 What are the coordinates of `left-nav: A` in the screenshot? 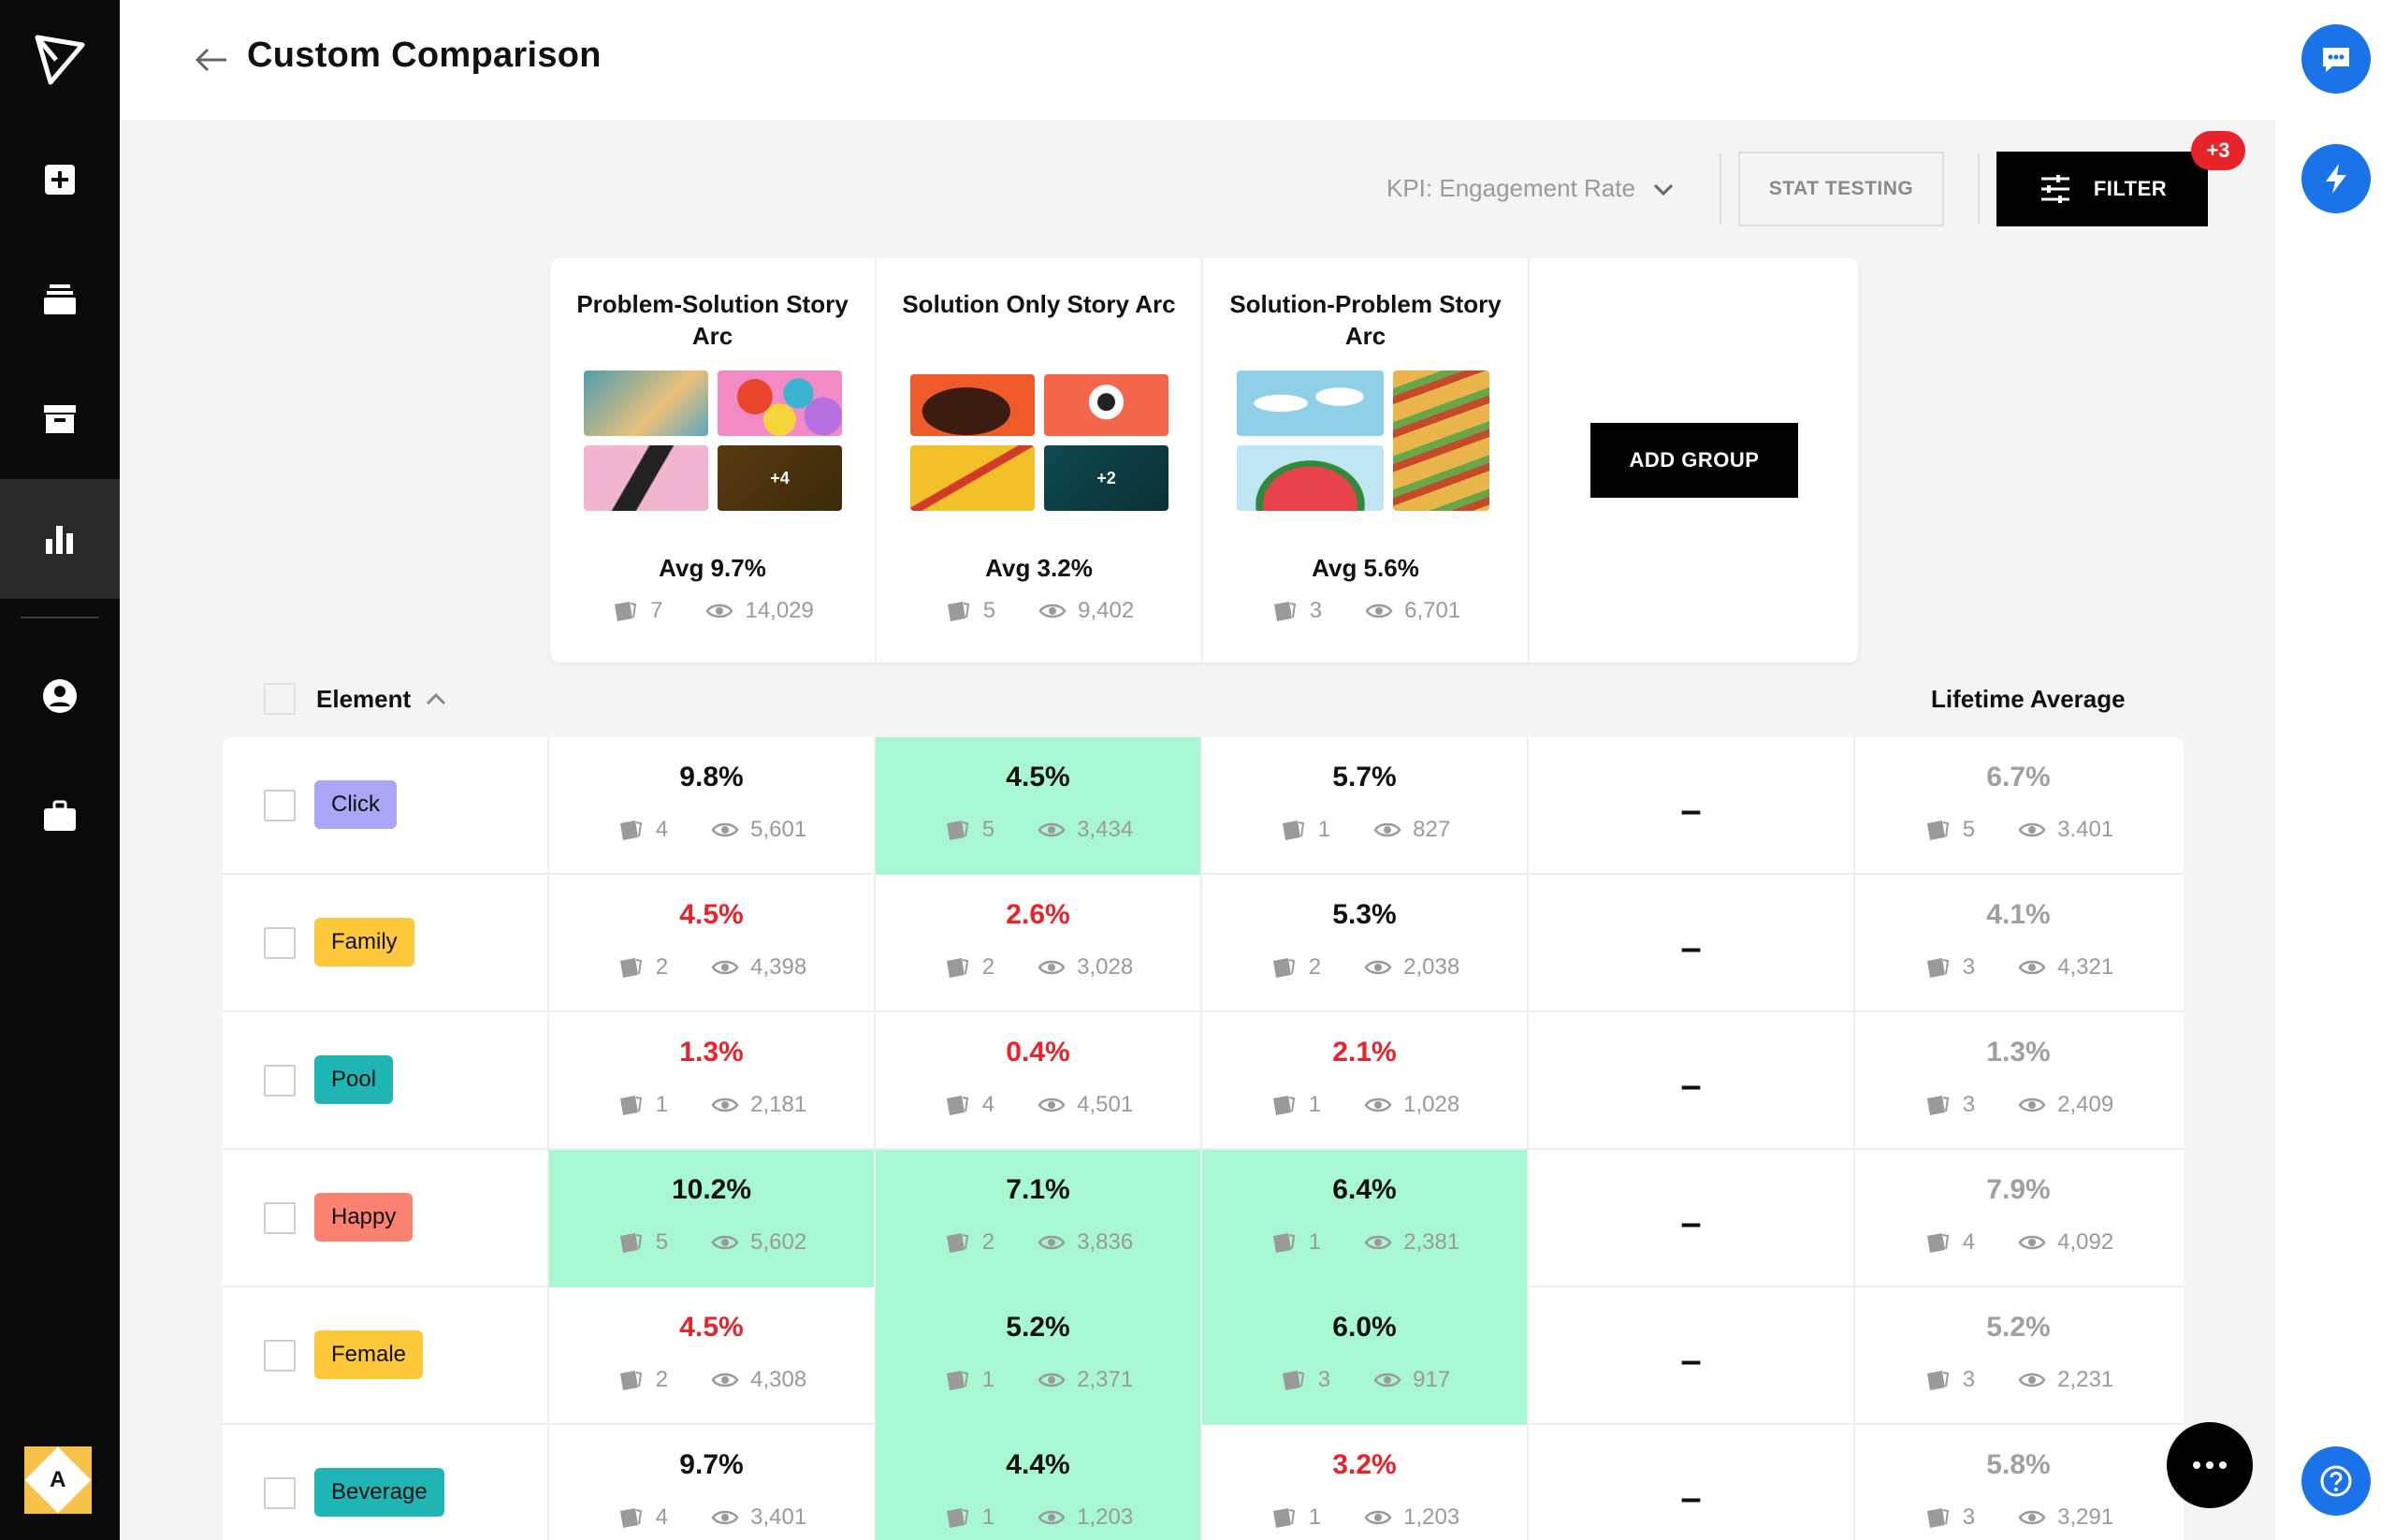 It's located at (60, 770).